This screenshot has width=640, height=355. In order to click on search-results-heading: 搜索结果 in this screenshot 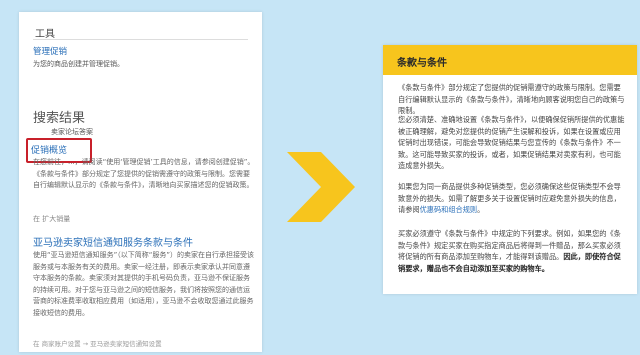, I will do `click(59, 118)`.